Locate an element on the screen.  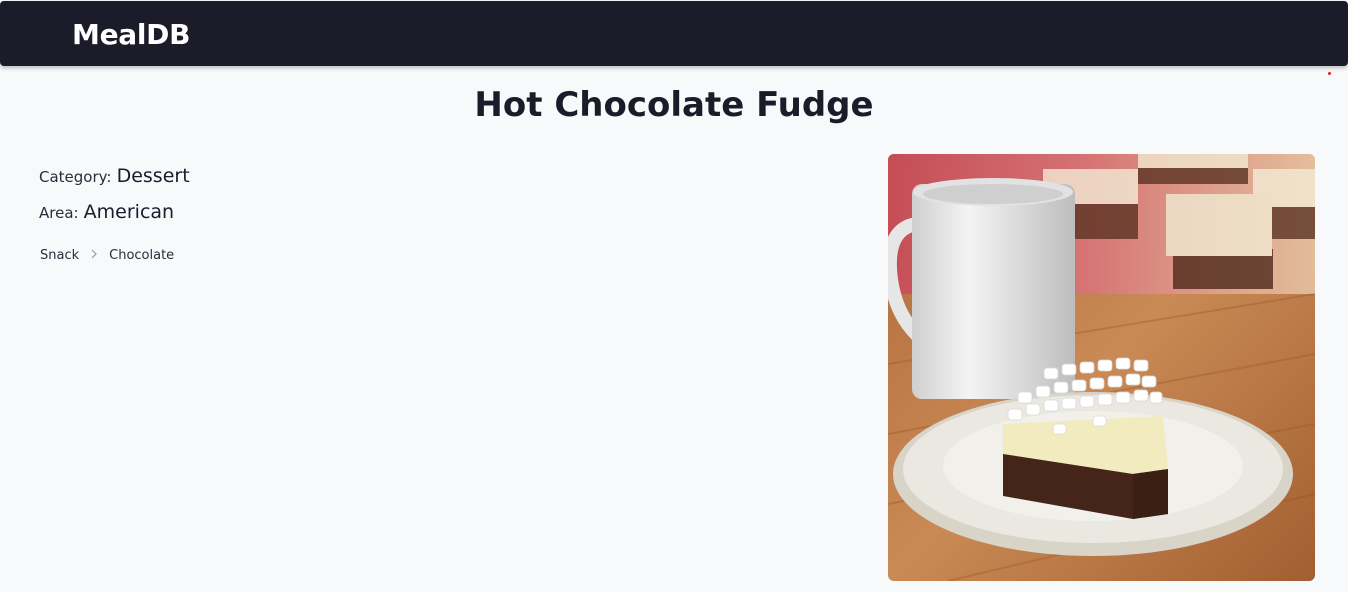
area-value: American is located at coordinates (129, 212).